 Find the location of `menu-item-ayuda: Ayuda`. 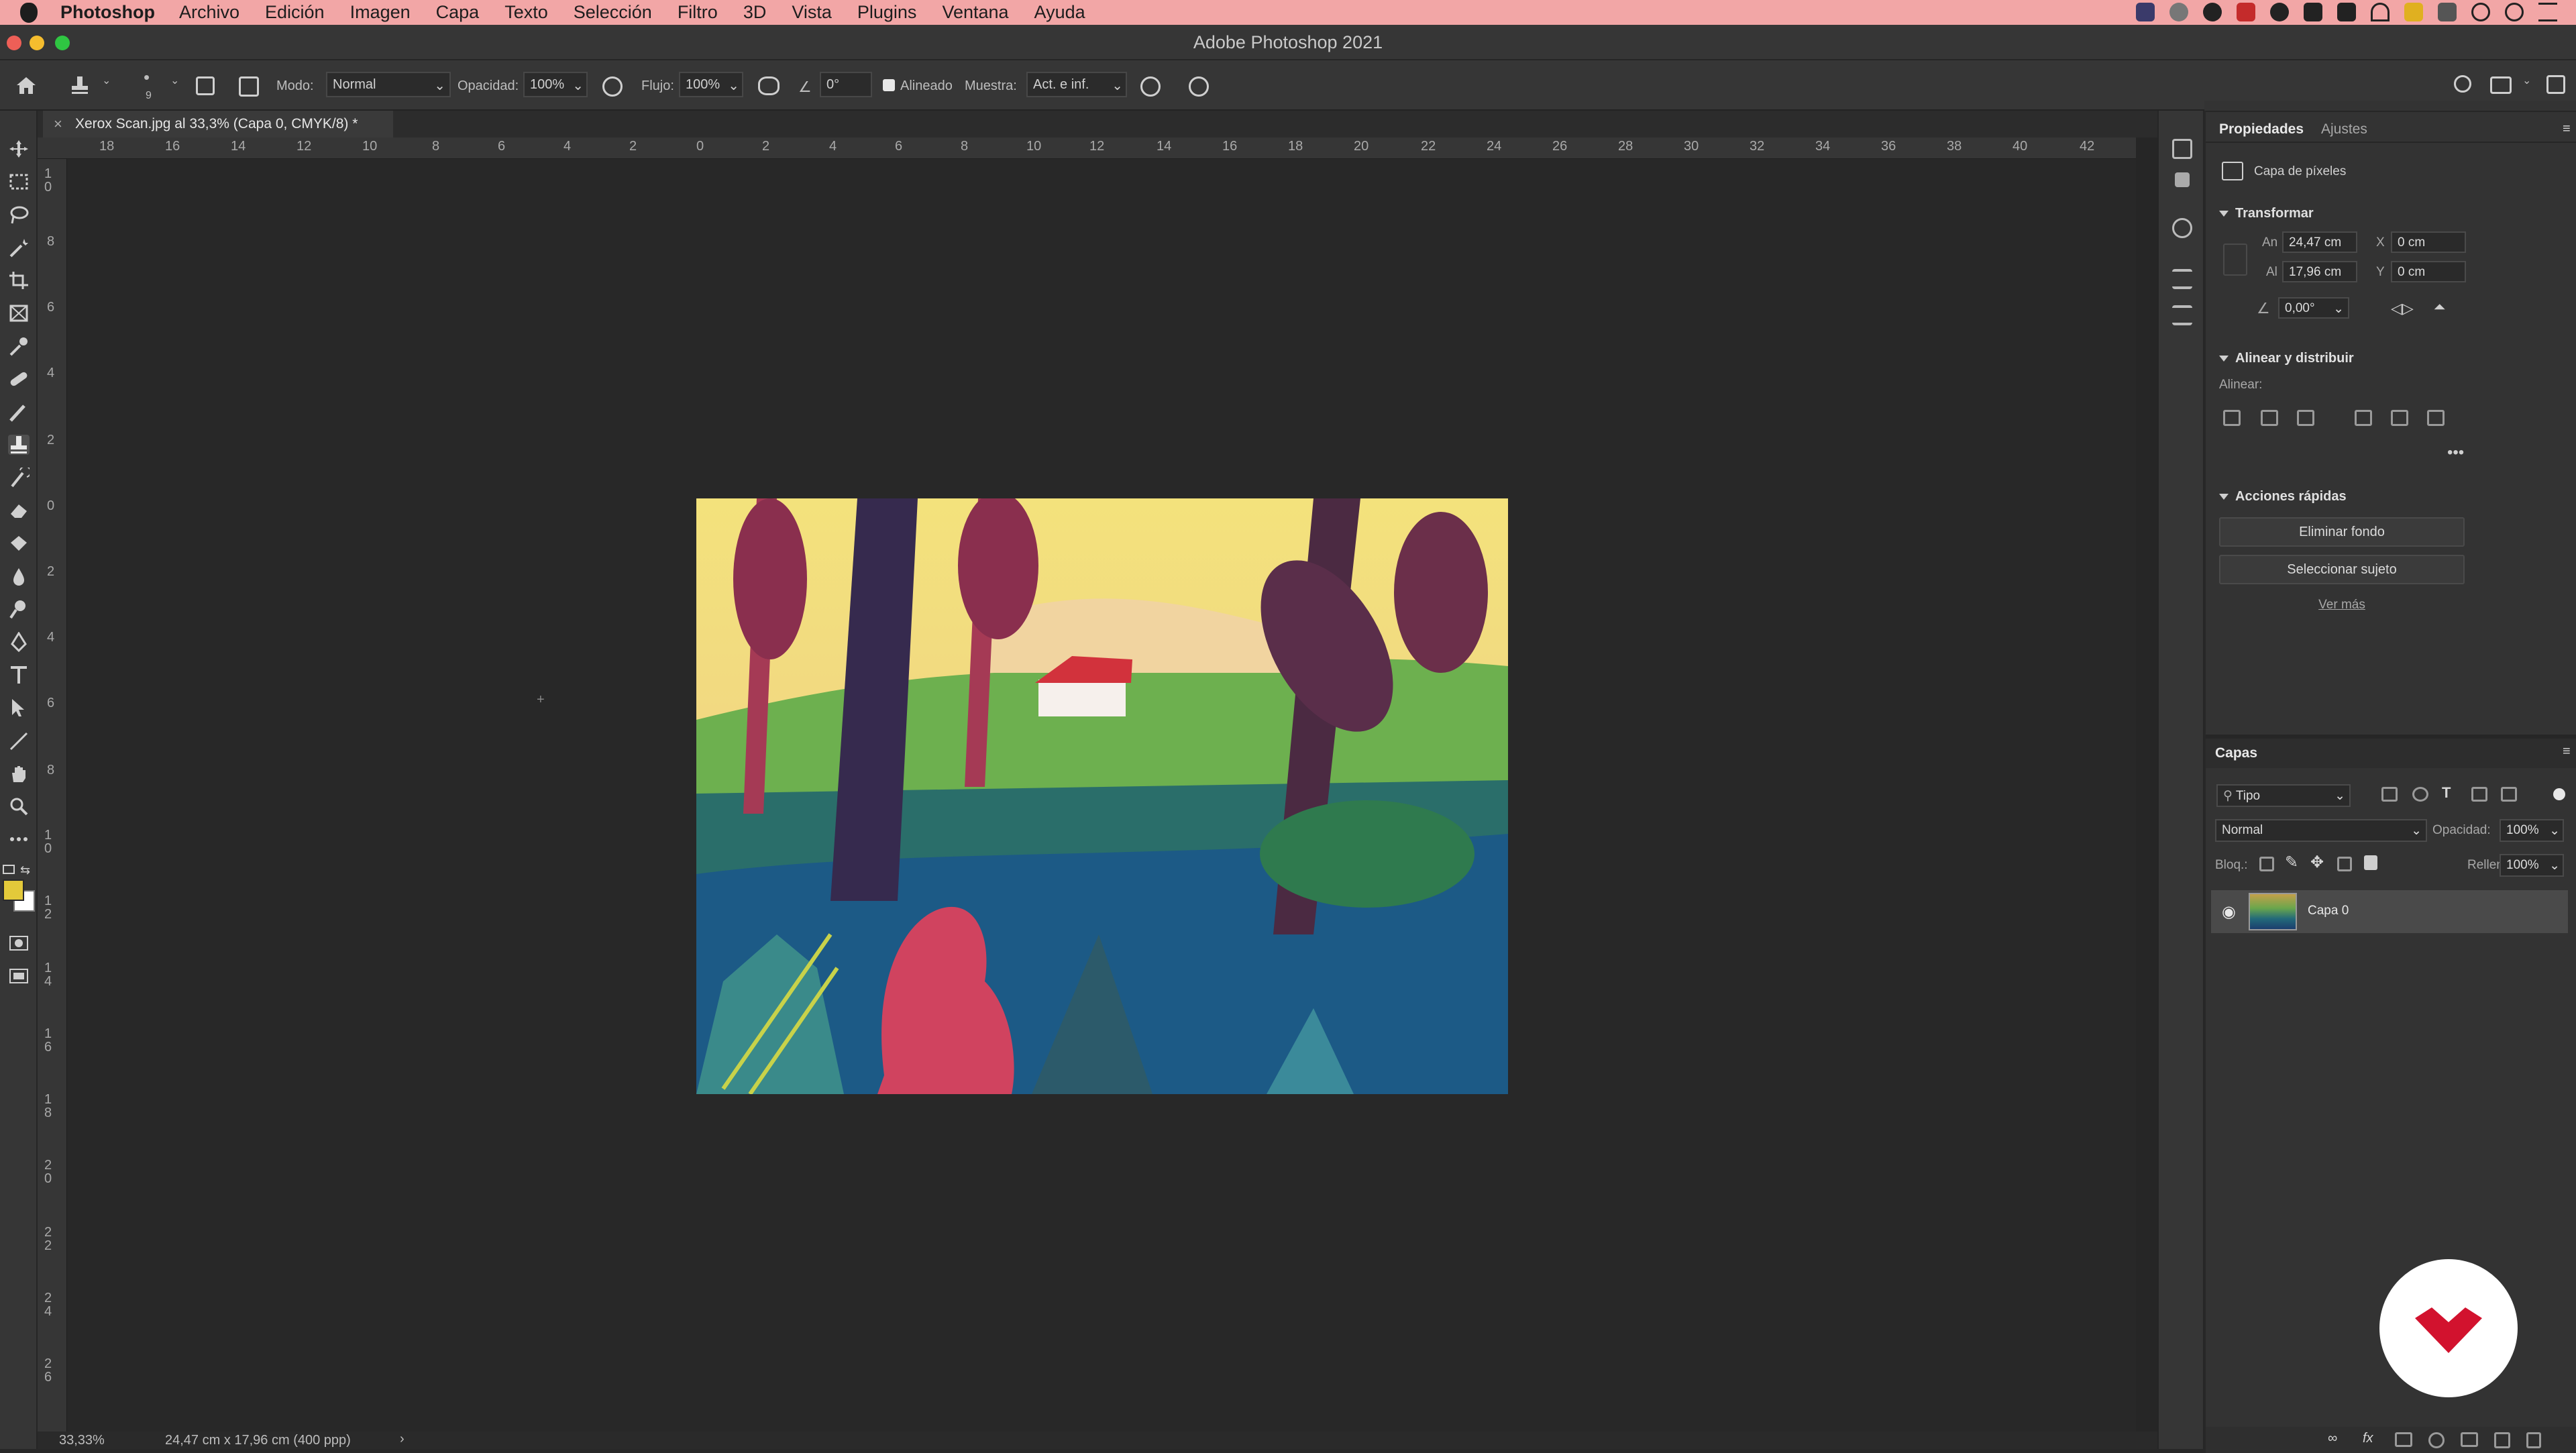

menu-item-ayuda: Ayuda is located at coordinates (1059, 12).